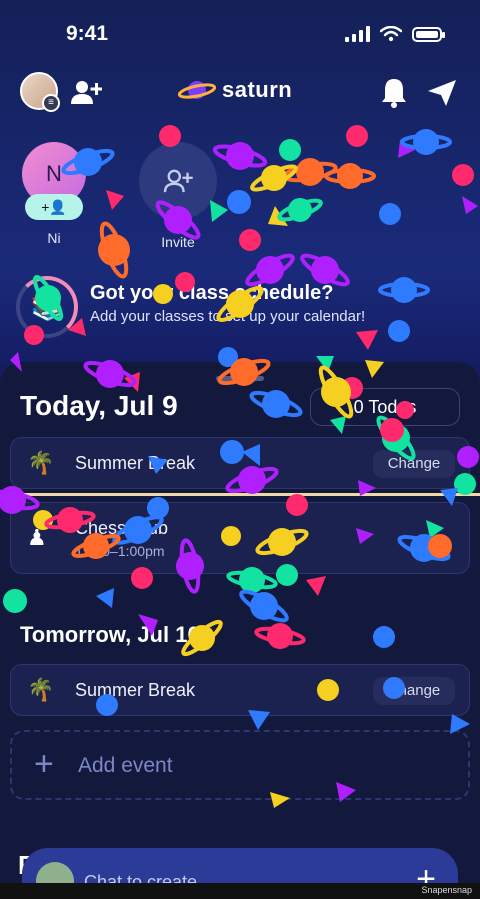  Describe the element at coordinates (385, 407) in the screenshot. I see `todos-button: 0 Todos` at that location.